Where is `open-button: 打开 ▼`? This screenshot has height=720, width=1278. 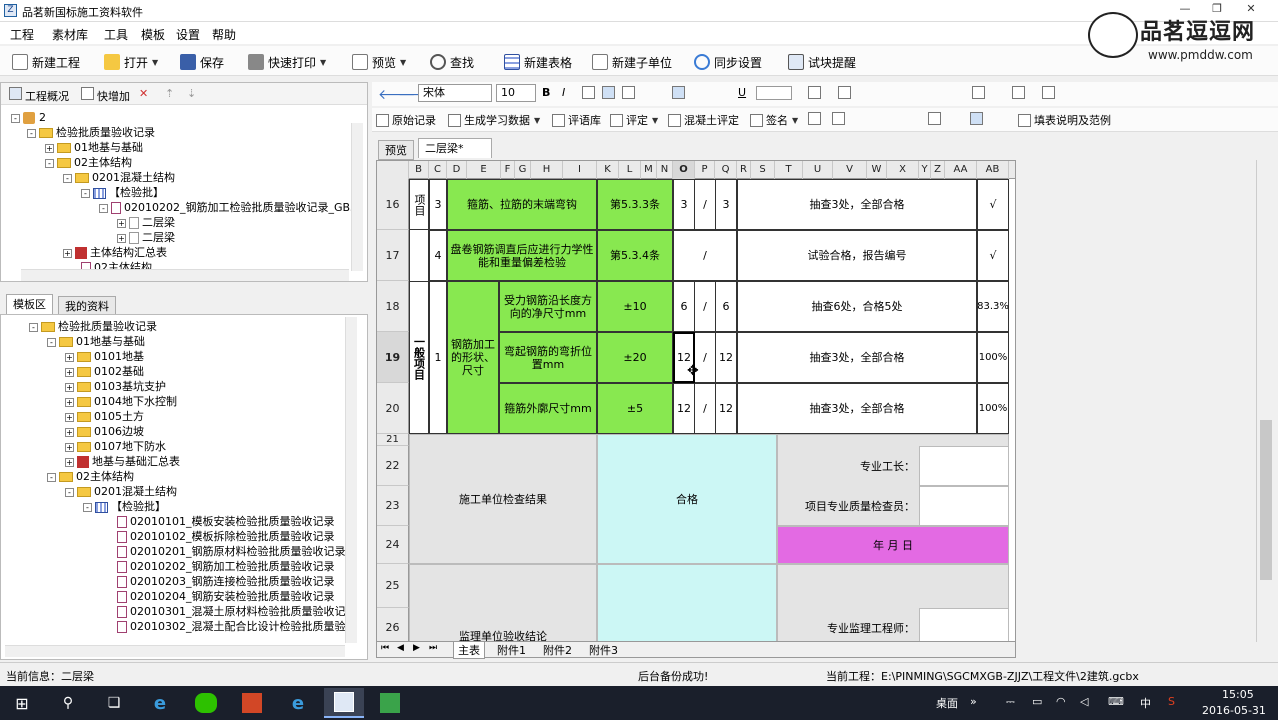 open-button: 打开 ▼ is located at coordinates (131, 62).